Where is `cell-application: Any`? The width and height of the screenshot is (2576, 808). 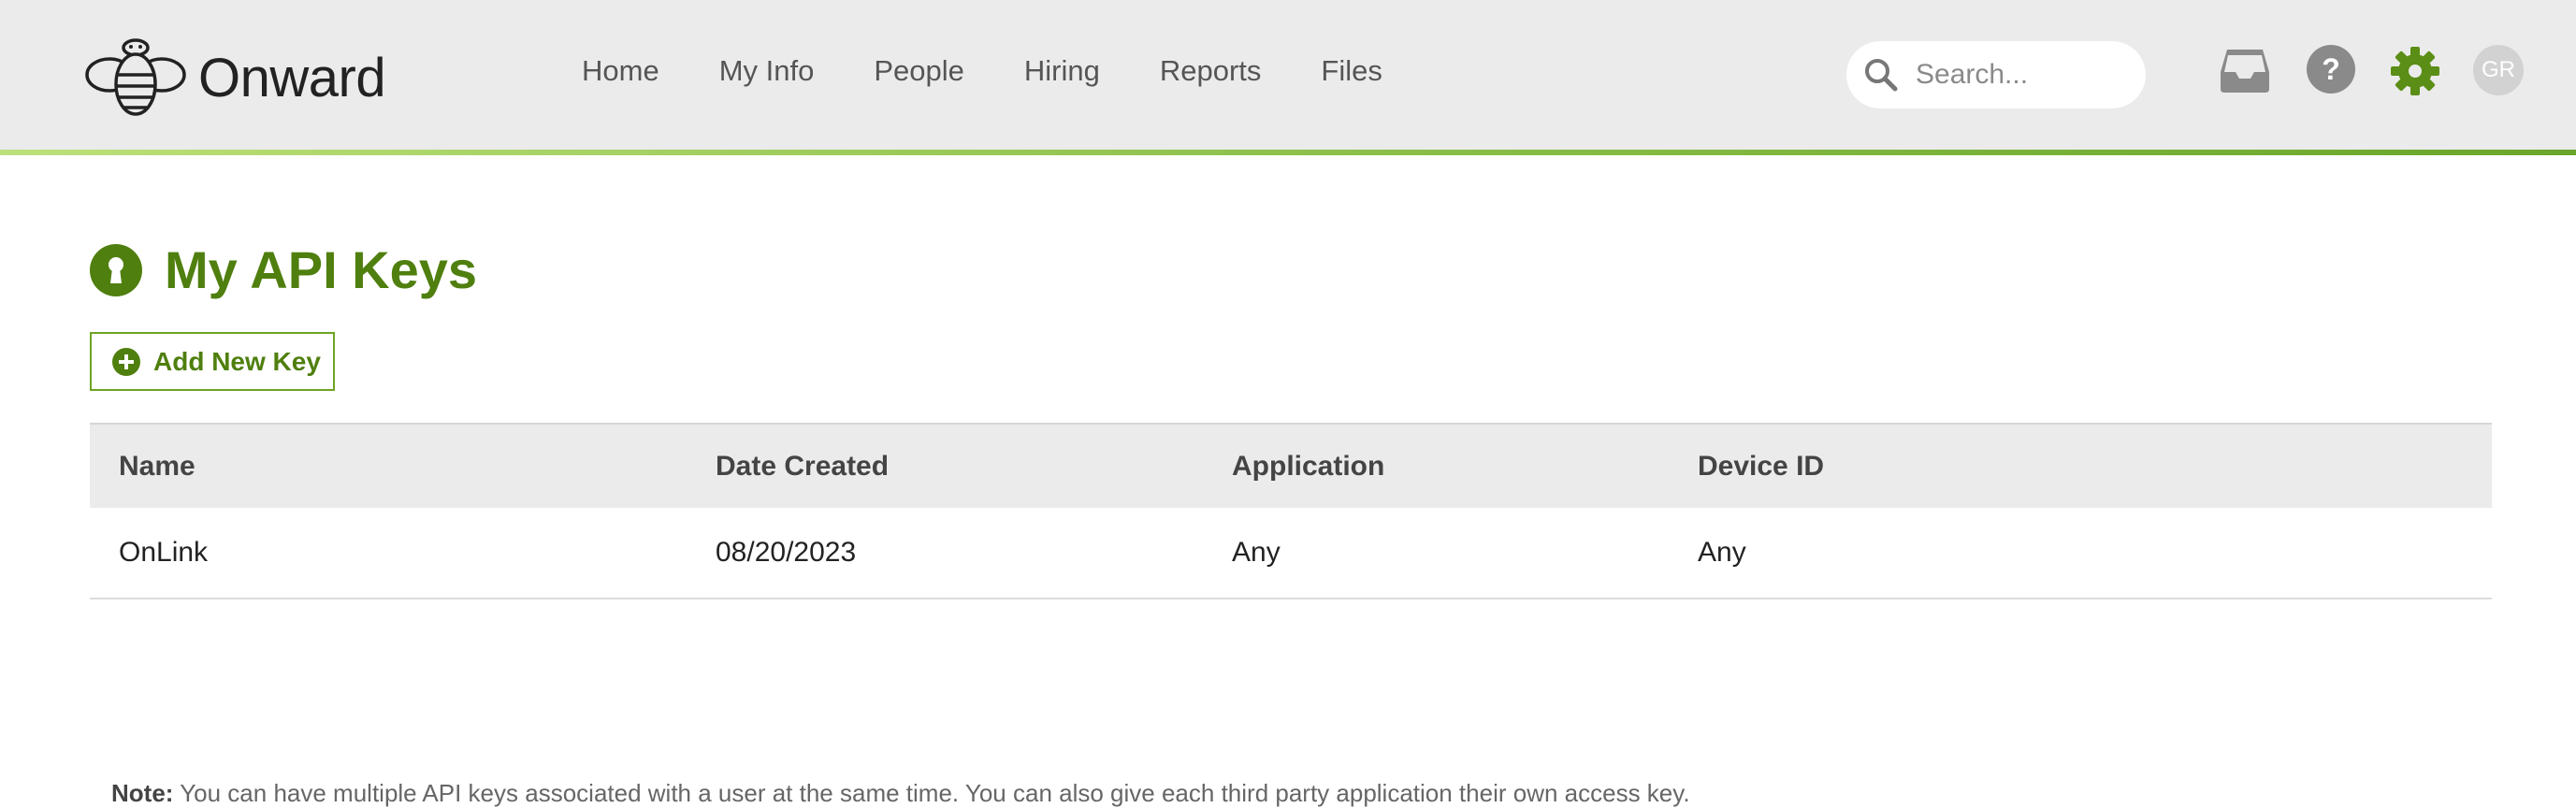
cell-application: Any is located at coordinates (1257, 552).